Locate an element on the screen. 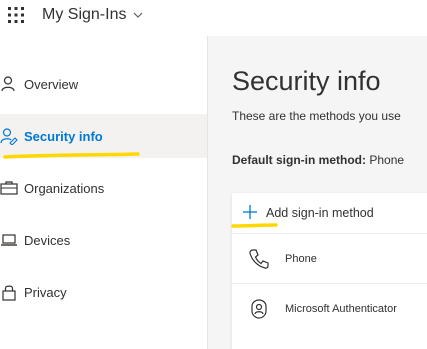 This screenshot has width=427, height=349. plus-icon is located at coordinates (250, 212).